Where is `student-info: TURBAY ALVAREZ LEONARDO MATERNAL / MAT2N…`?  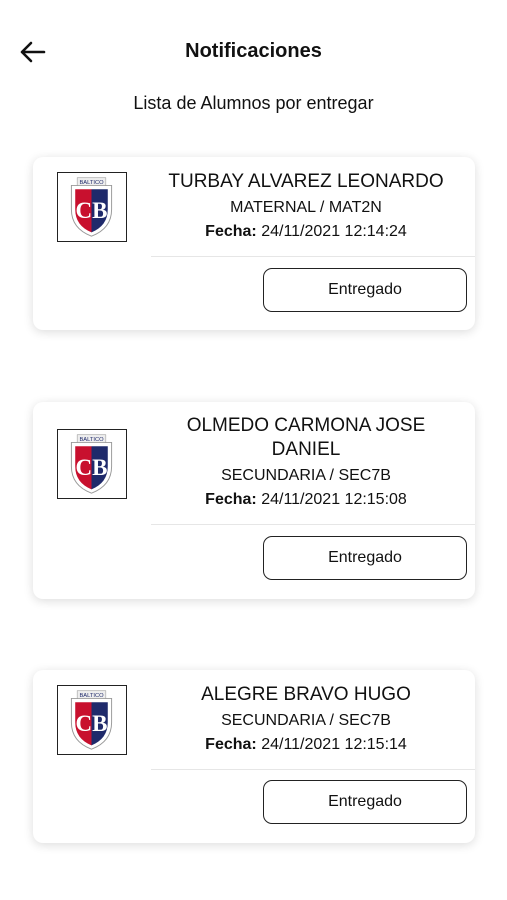 student-info: TURBAY ALVAREZ LEONARDO MATERNAL / MAT2N… is located at coordinates (306, 207).